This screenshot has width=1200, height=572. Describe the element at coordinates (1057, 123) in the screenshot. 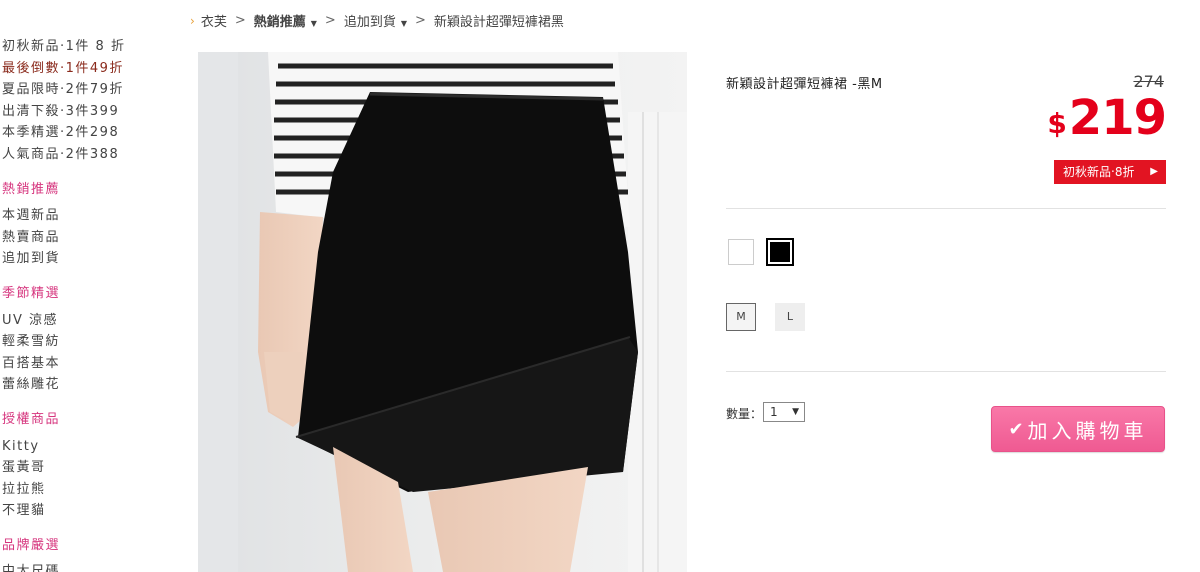

I see `currency-symbol: $` at that location.